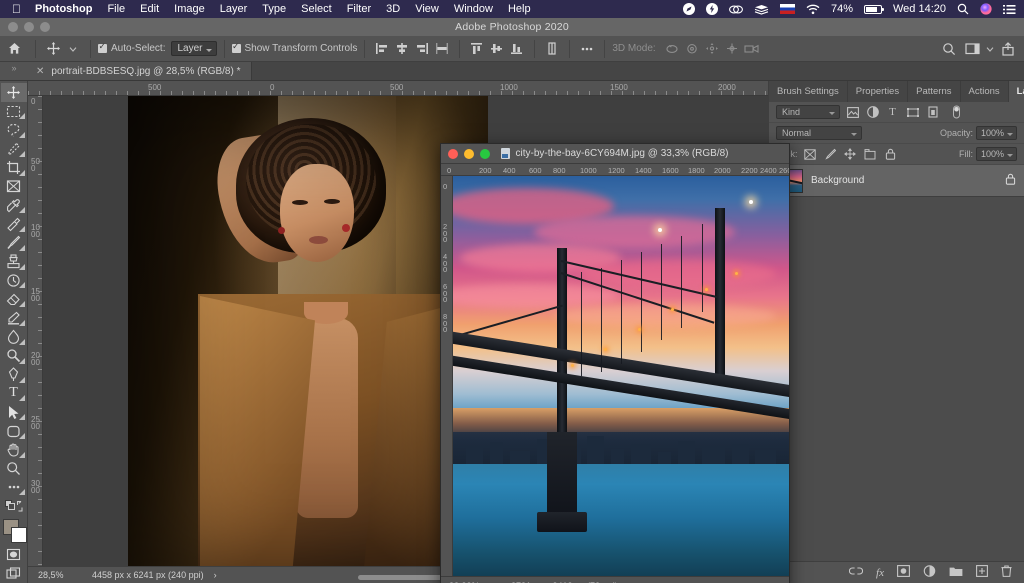 The width and height of the screenshot is (1024, 583). I want to click on menu-select: Select, so click(316, 9).